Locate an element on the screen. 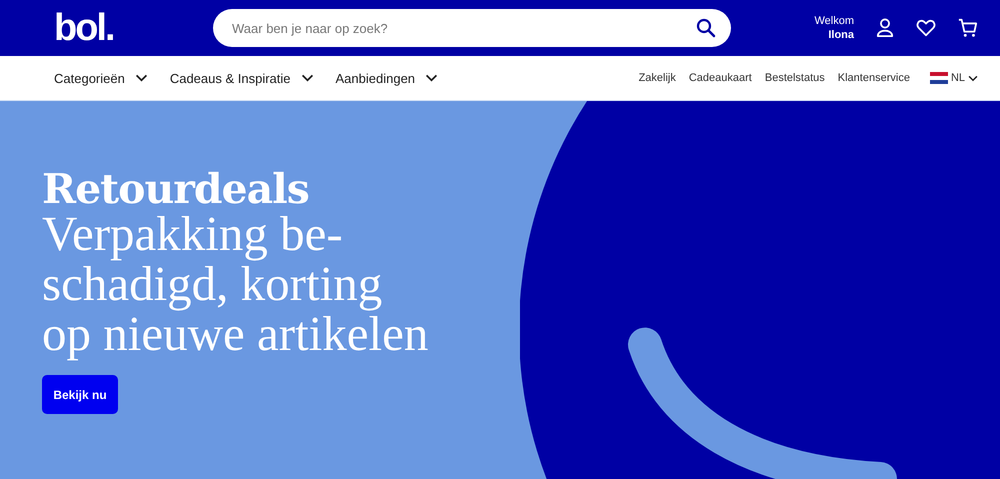 The image size is (1000, 479). cart-icon is located at coordinates (968, 28).